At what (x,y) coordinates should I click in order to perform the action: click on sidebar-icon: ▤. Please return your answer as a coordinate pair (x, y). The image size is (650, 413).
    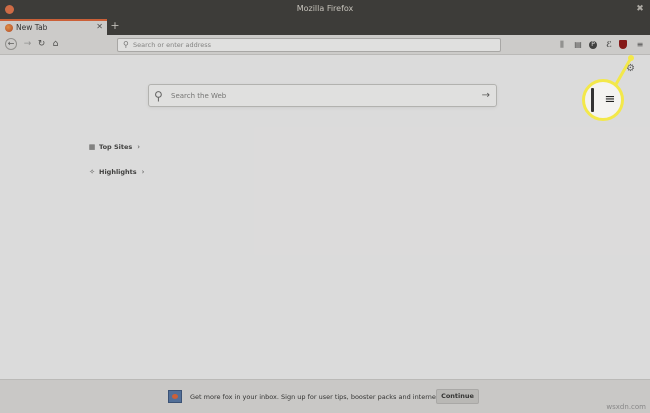
    Looking at the image, I should click on (578, 45).